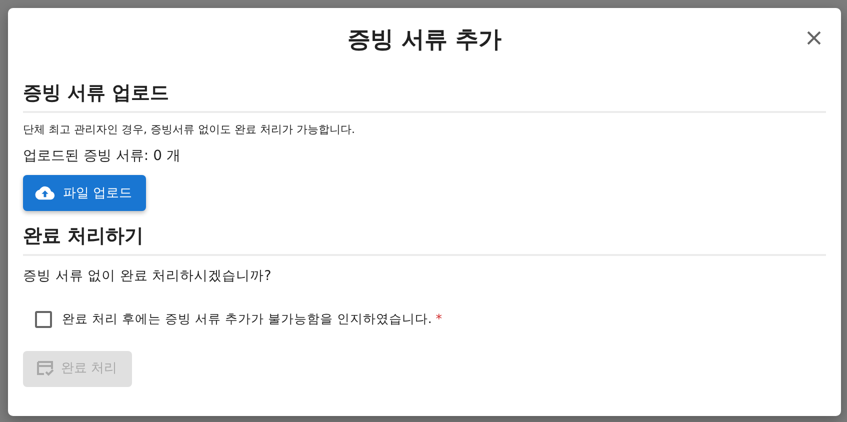  Describe the element at coordinates (424, 97) in the screenshot. I see `section-heading: 증빙 서류 업로드` at that location.